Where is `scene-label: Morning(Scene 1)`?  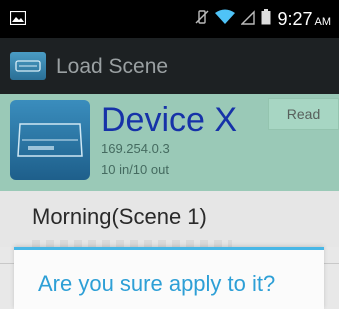
scene-label: Morning(Scene 1) is located at coordinates (119, 216).